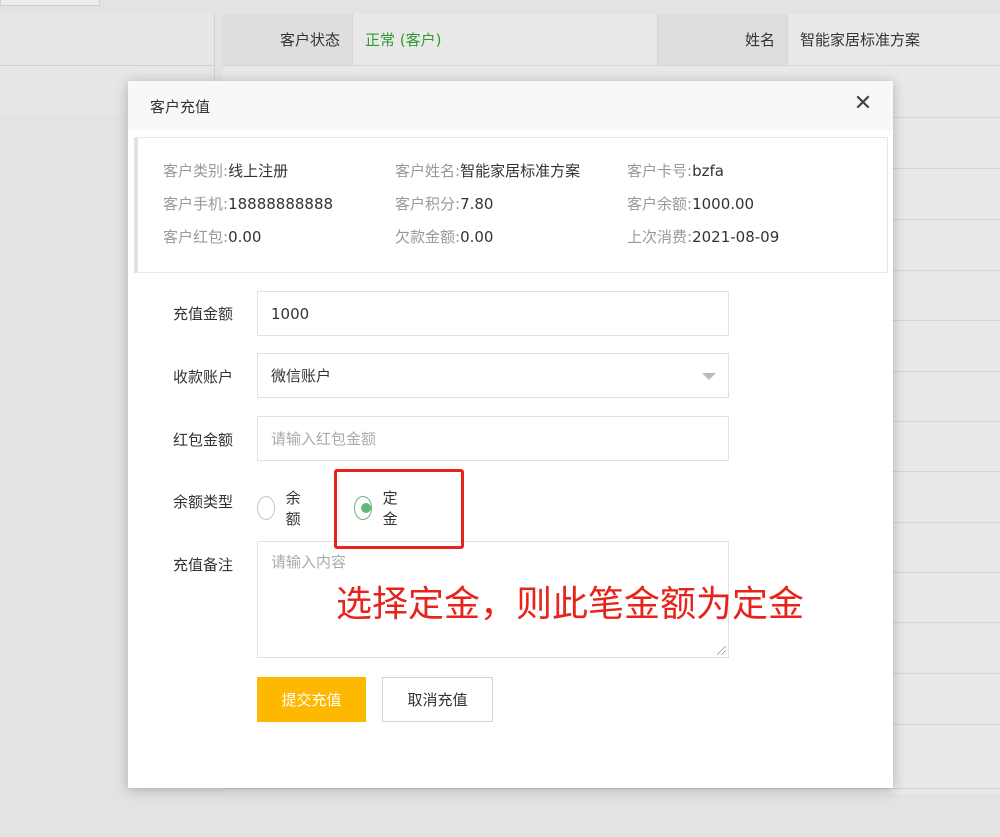  What do you see at coordinates (258, 171) in the screenshot?
I see `info-value: 线上注册` at bounding box center [258, 171].